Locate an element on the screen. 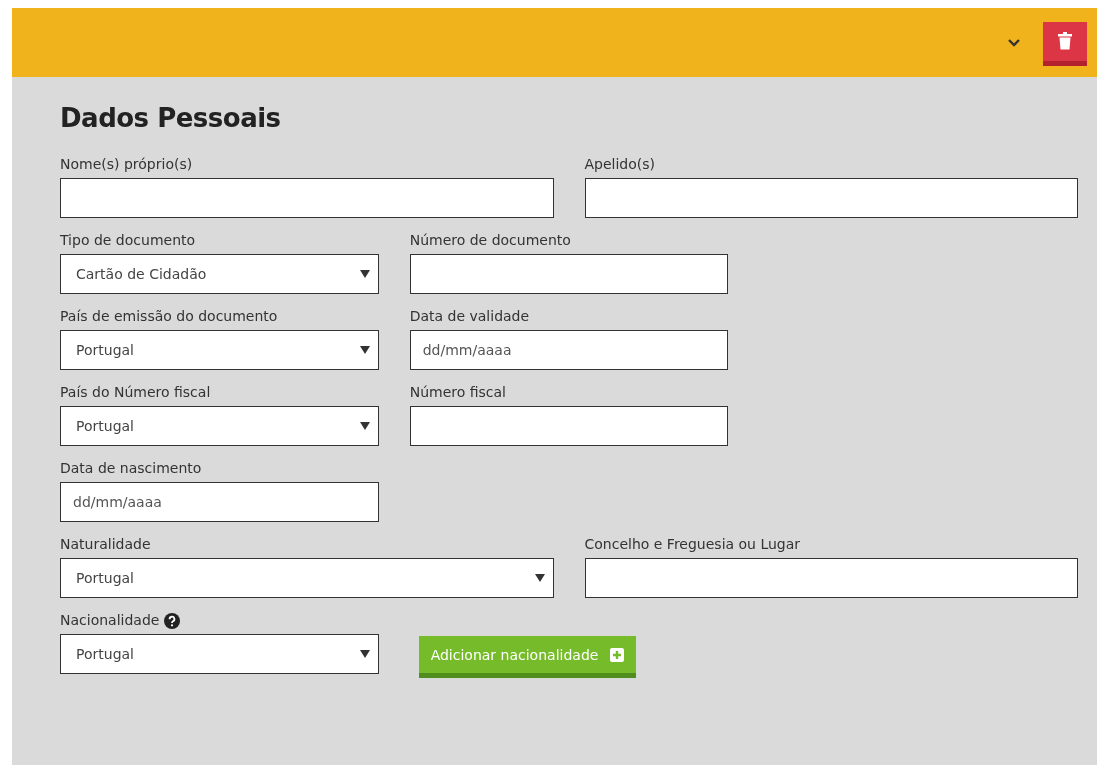 Image resolution: width=1103 pixels, height=765 pixels. field-label: Nacionalidade is located at coordinates (110, 620).